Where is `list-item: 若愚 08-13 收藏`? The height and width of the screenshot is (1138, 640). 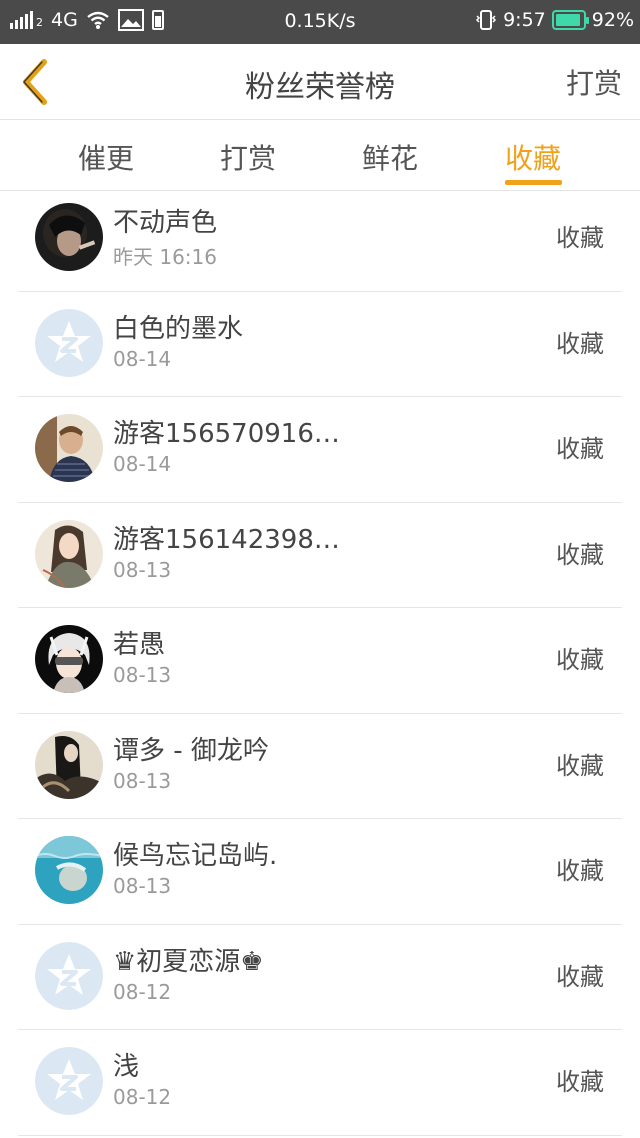
list-item: 若愚 08-13 收藏 is located at coordinates (320, 661).